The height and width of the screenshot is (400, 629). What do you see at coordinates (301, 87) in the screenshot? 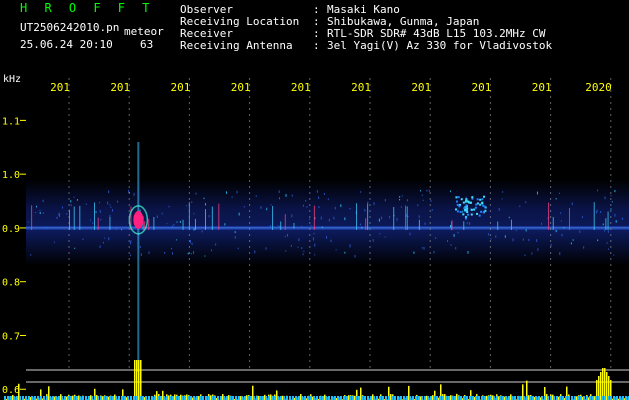
I see `x-tick-label: 201` at bounding box center [301, 87].